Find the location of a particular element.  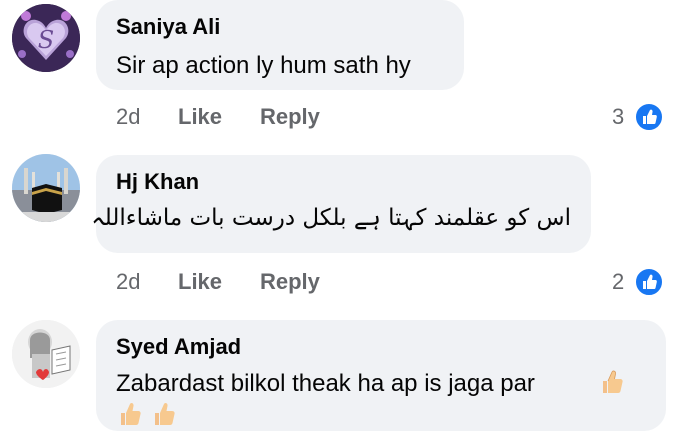

sketch-avatar-image is located at coordinates (46, 354).